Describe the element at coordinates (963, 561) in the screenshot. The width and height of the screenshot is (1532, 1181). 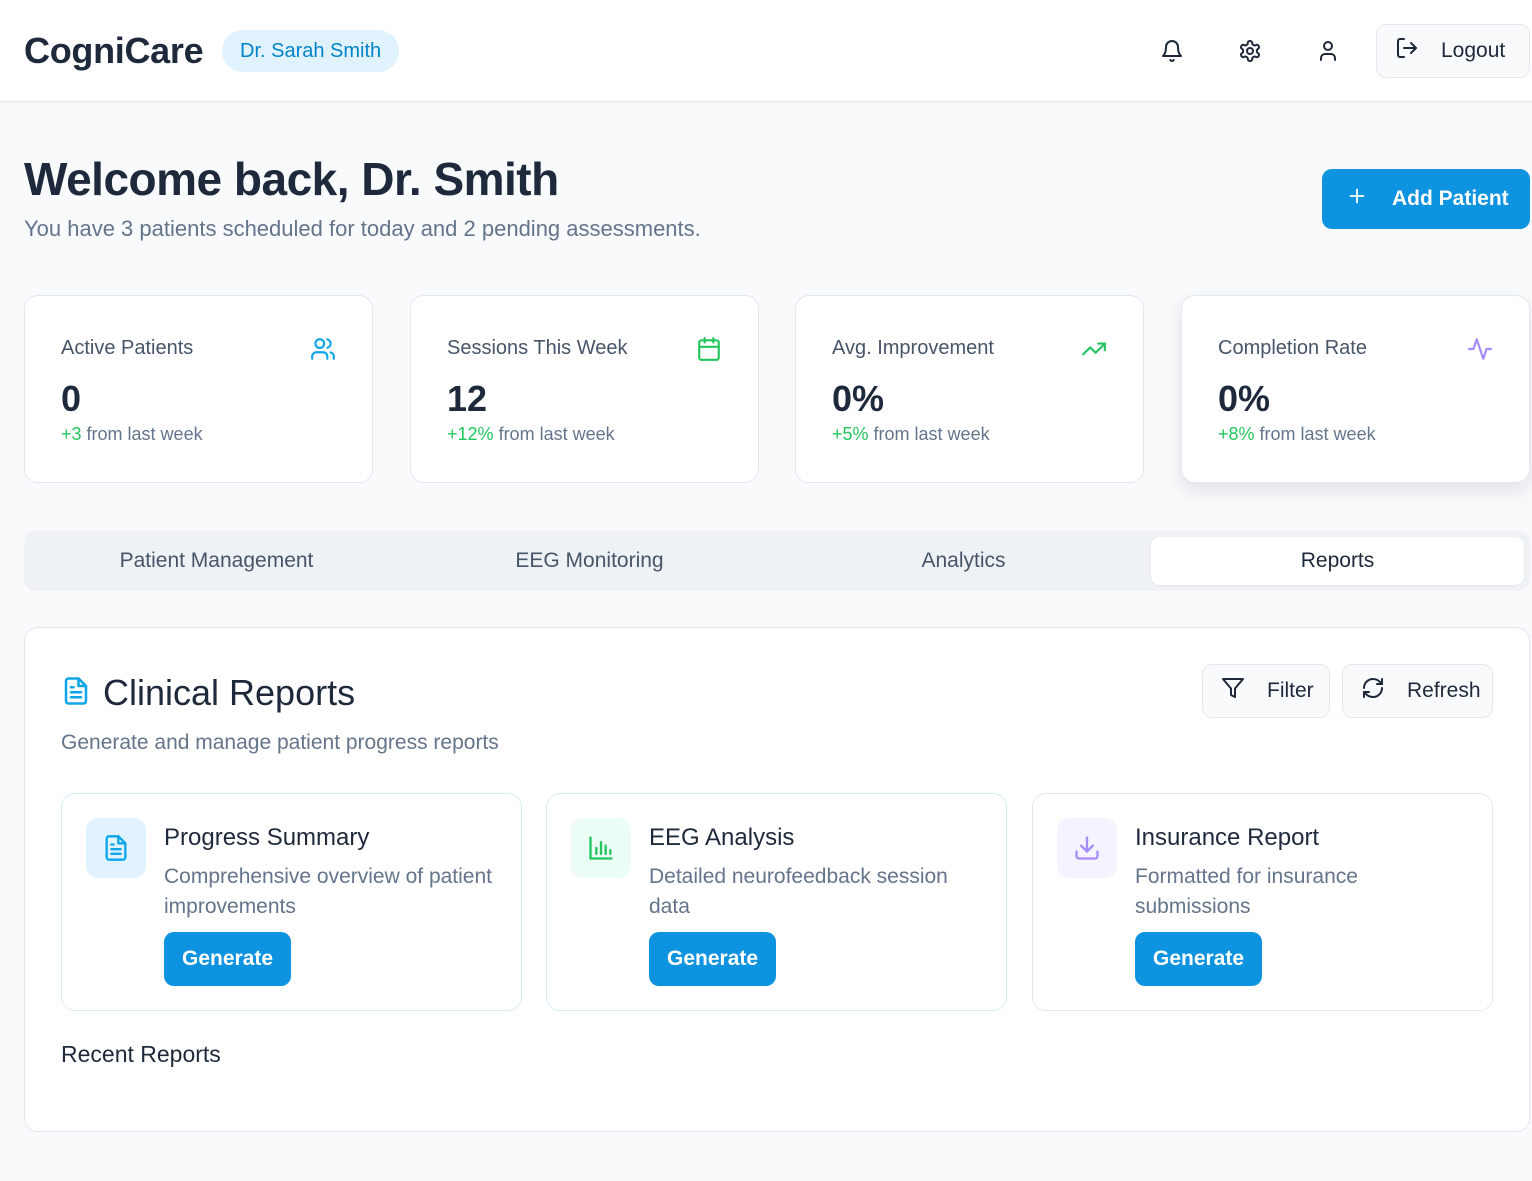
I see `tab-analytics: Analytics` at that location.